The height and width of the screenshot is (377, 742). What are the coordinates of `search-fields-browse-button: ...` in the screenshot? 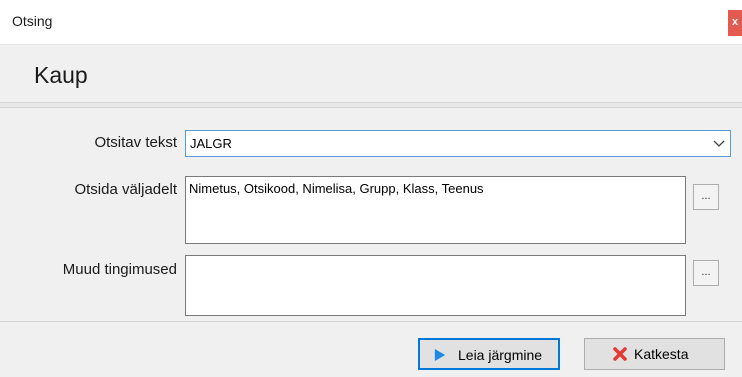 It's located at (706, 197).